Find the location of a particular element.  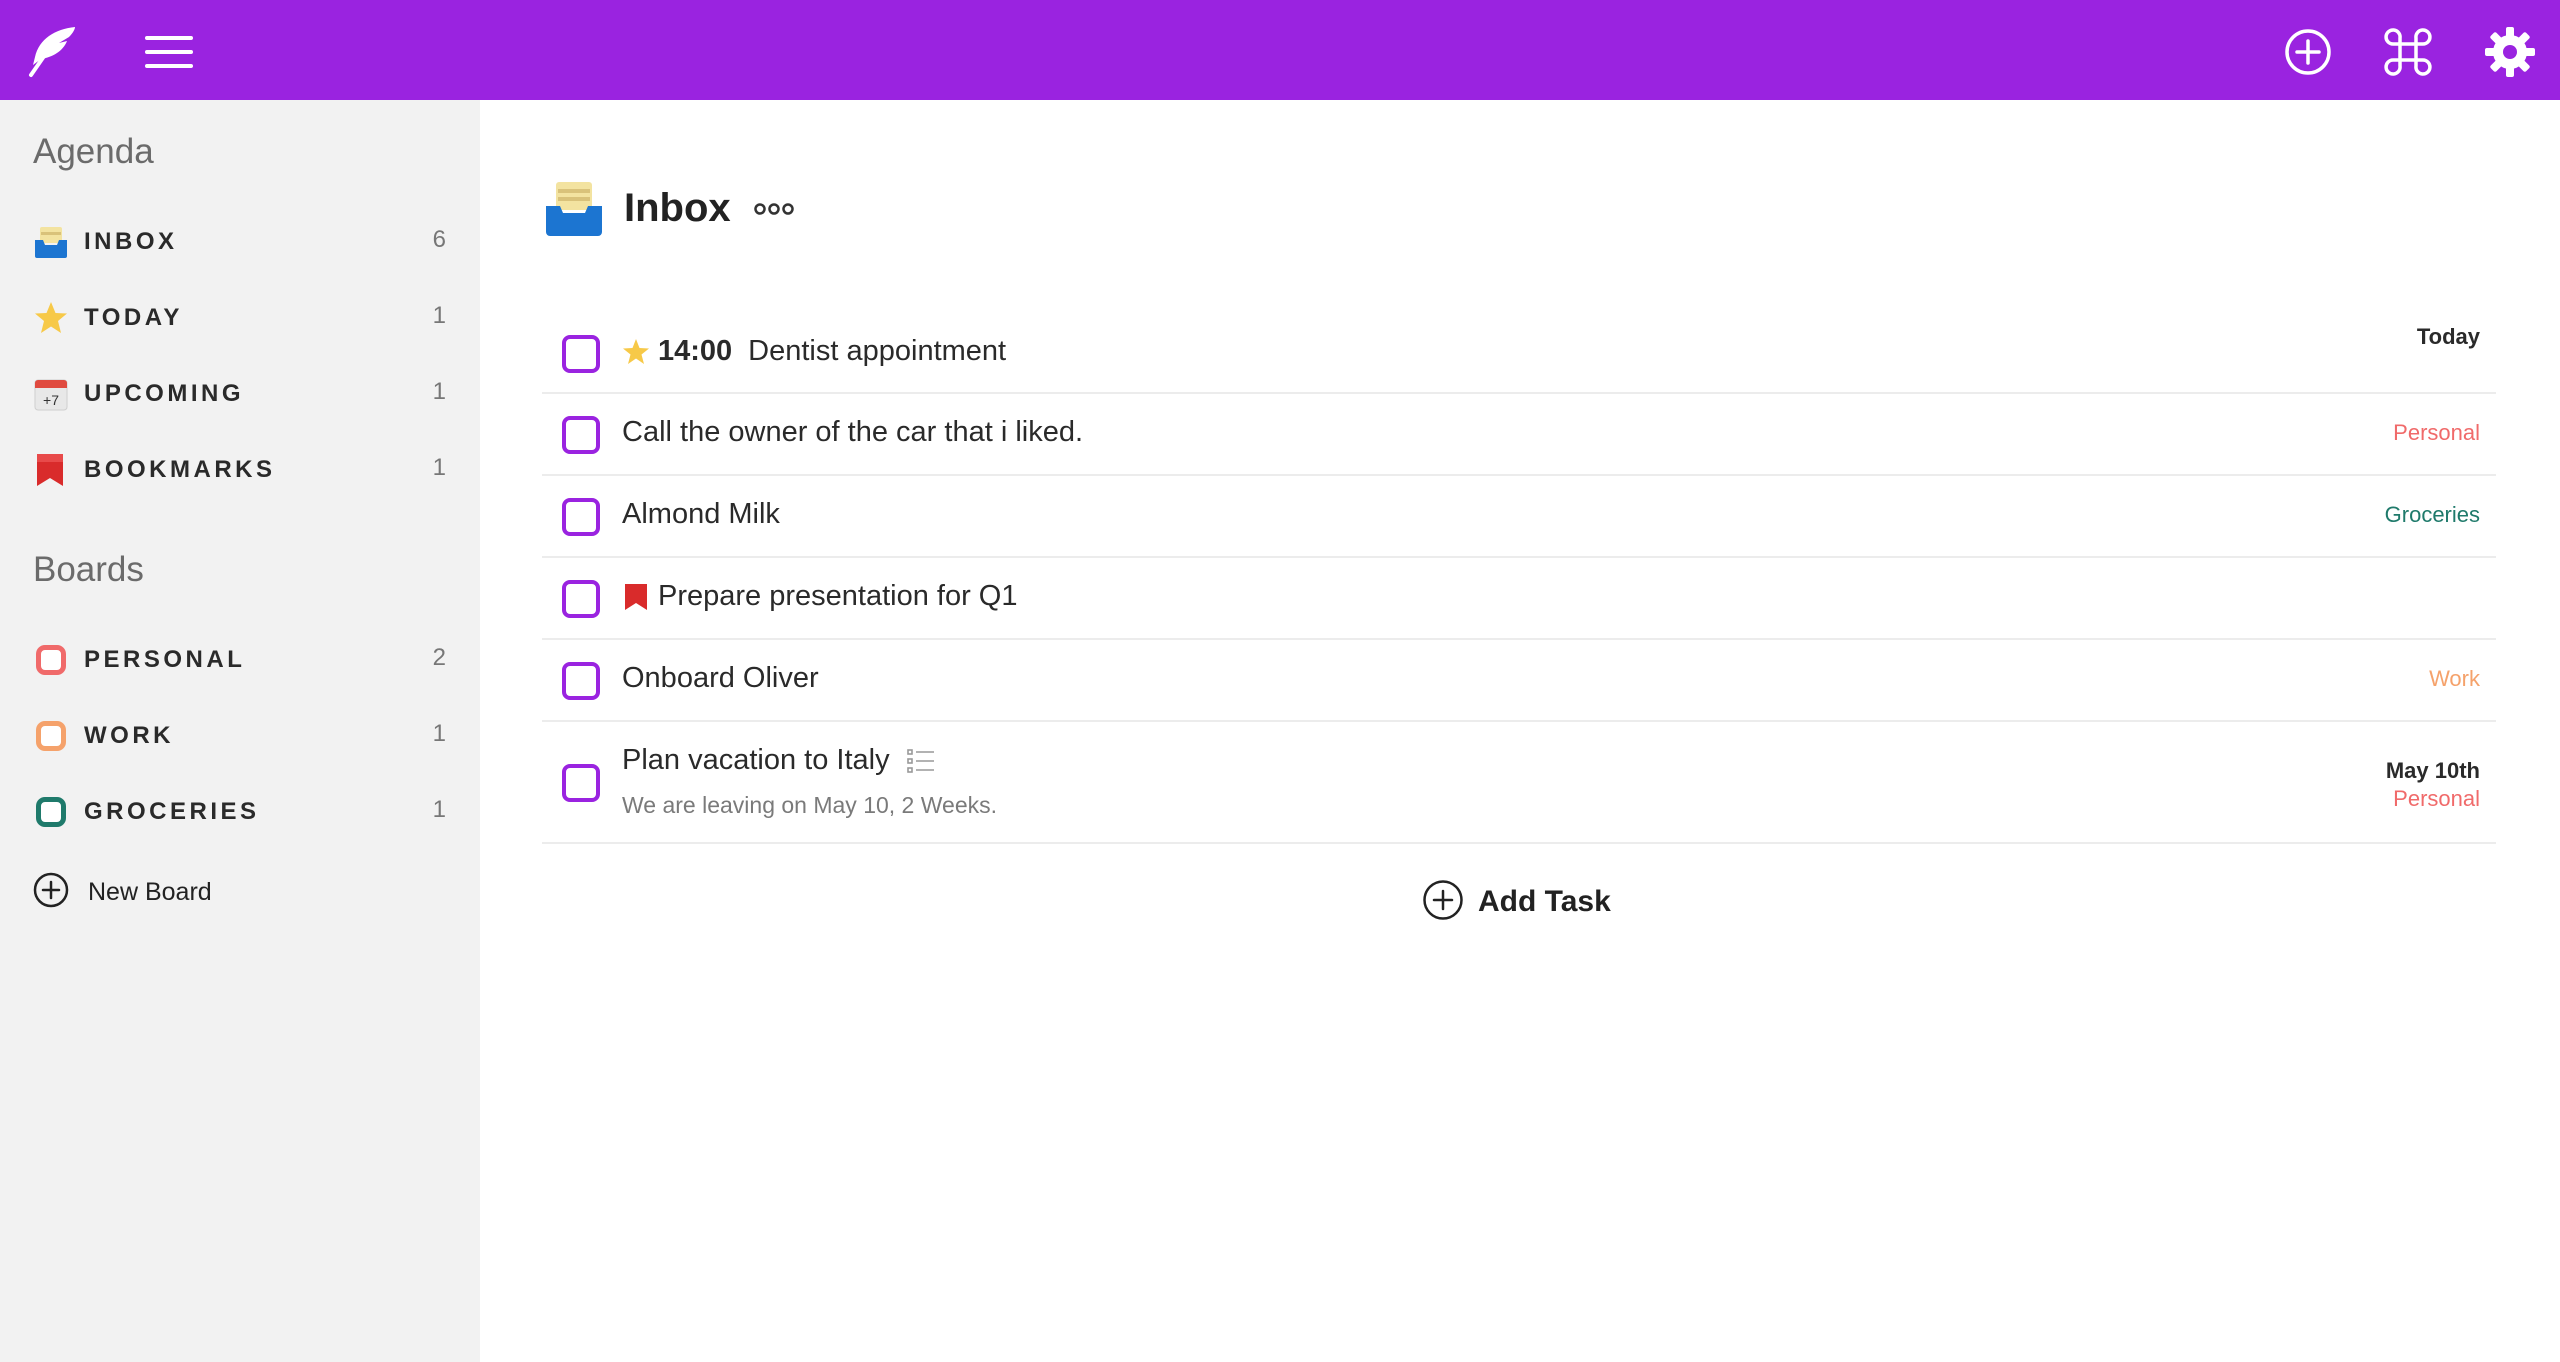

task-title-row: Plan vacation to Italy is located at coordinates (778, 760).